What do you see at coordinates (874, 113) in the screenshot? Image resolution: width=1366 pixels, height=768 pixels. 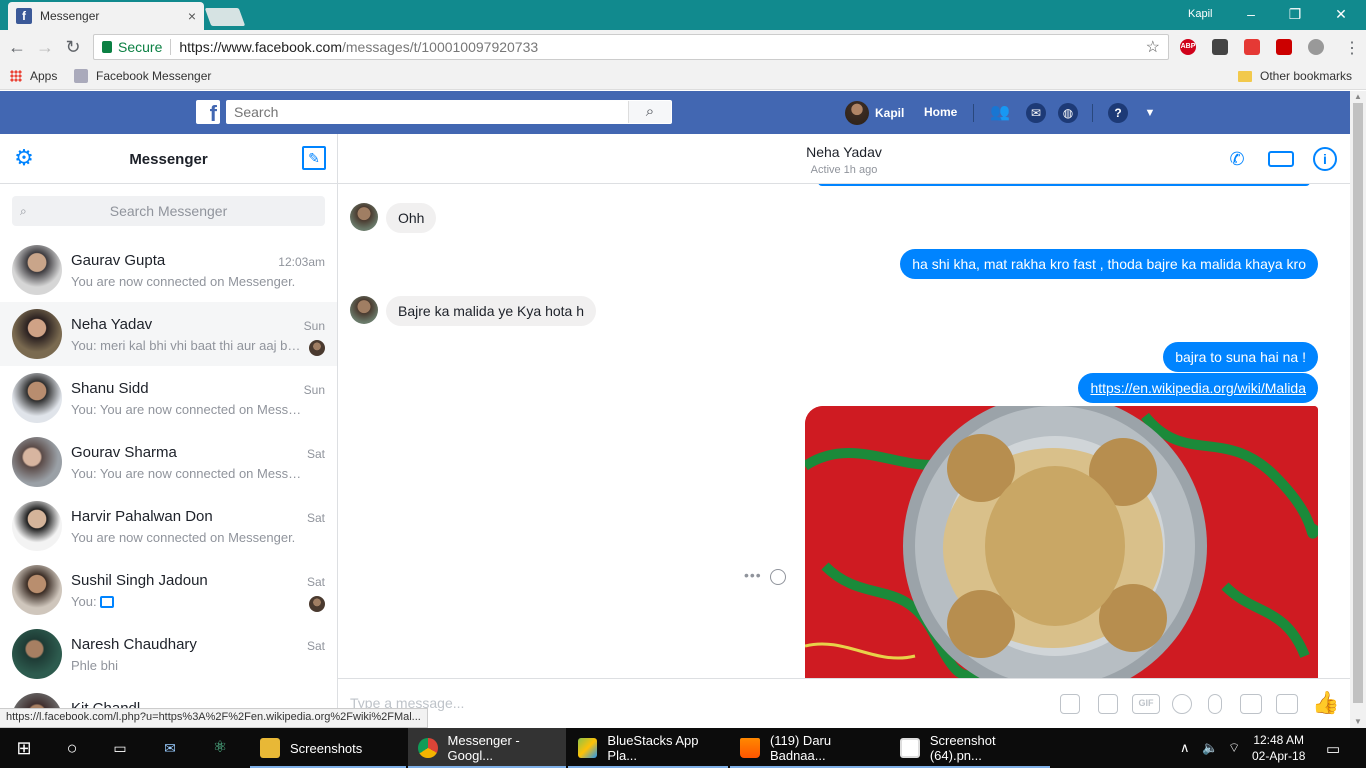 I see `profile-link: Kapil` at bounding box center [874, 113].